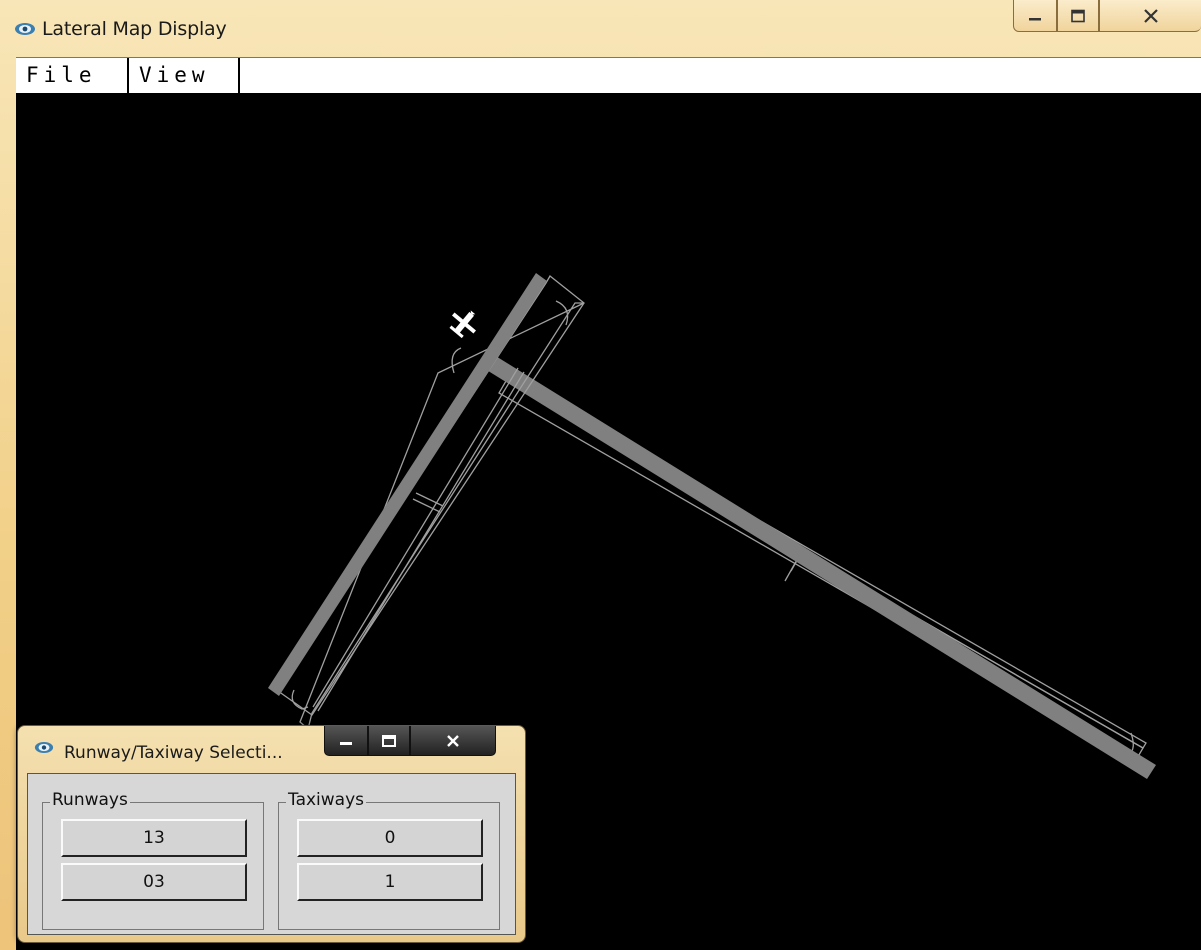 The height and width of the screenshot is (950, 1201). I want to click on runway-03-surface, so click(407, 484).